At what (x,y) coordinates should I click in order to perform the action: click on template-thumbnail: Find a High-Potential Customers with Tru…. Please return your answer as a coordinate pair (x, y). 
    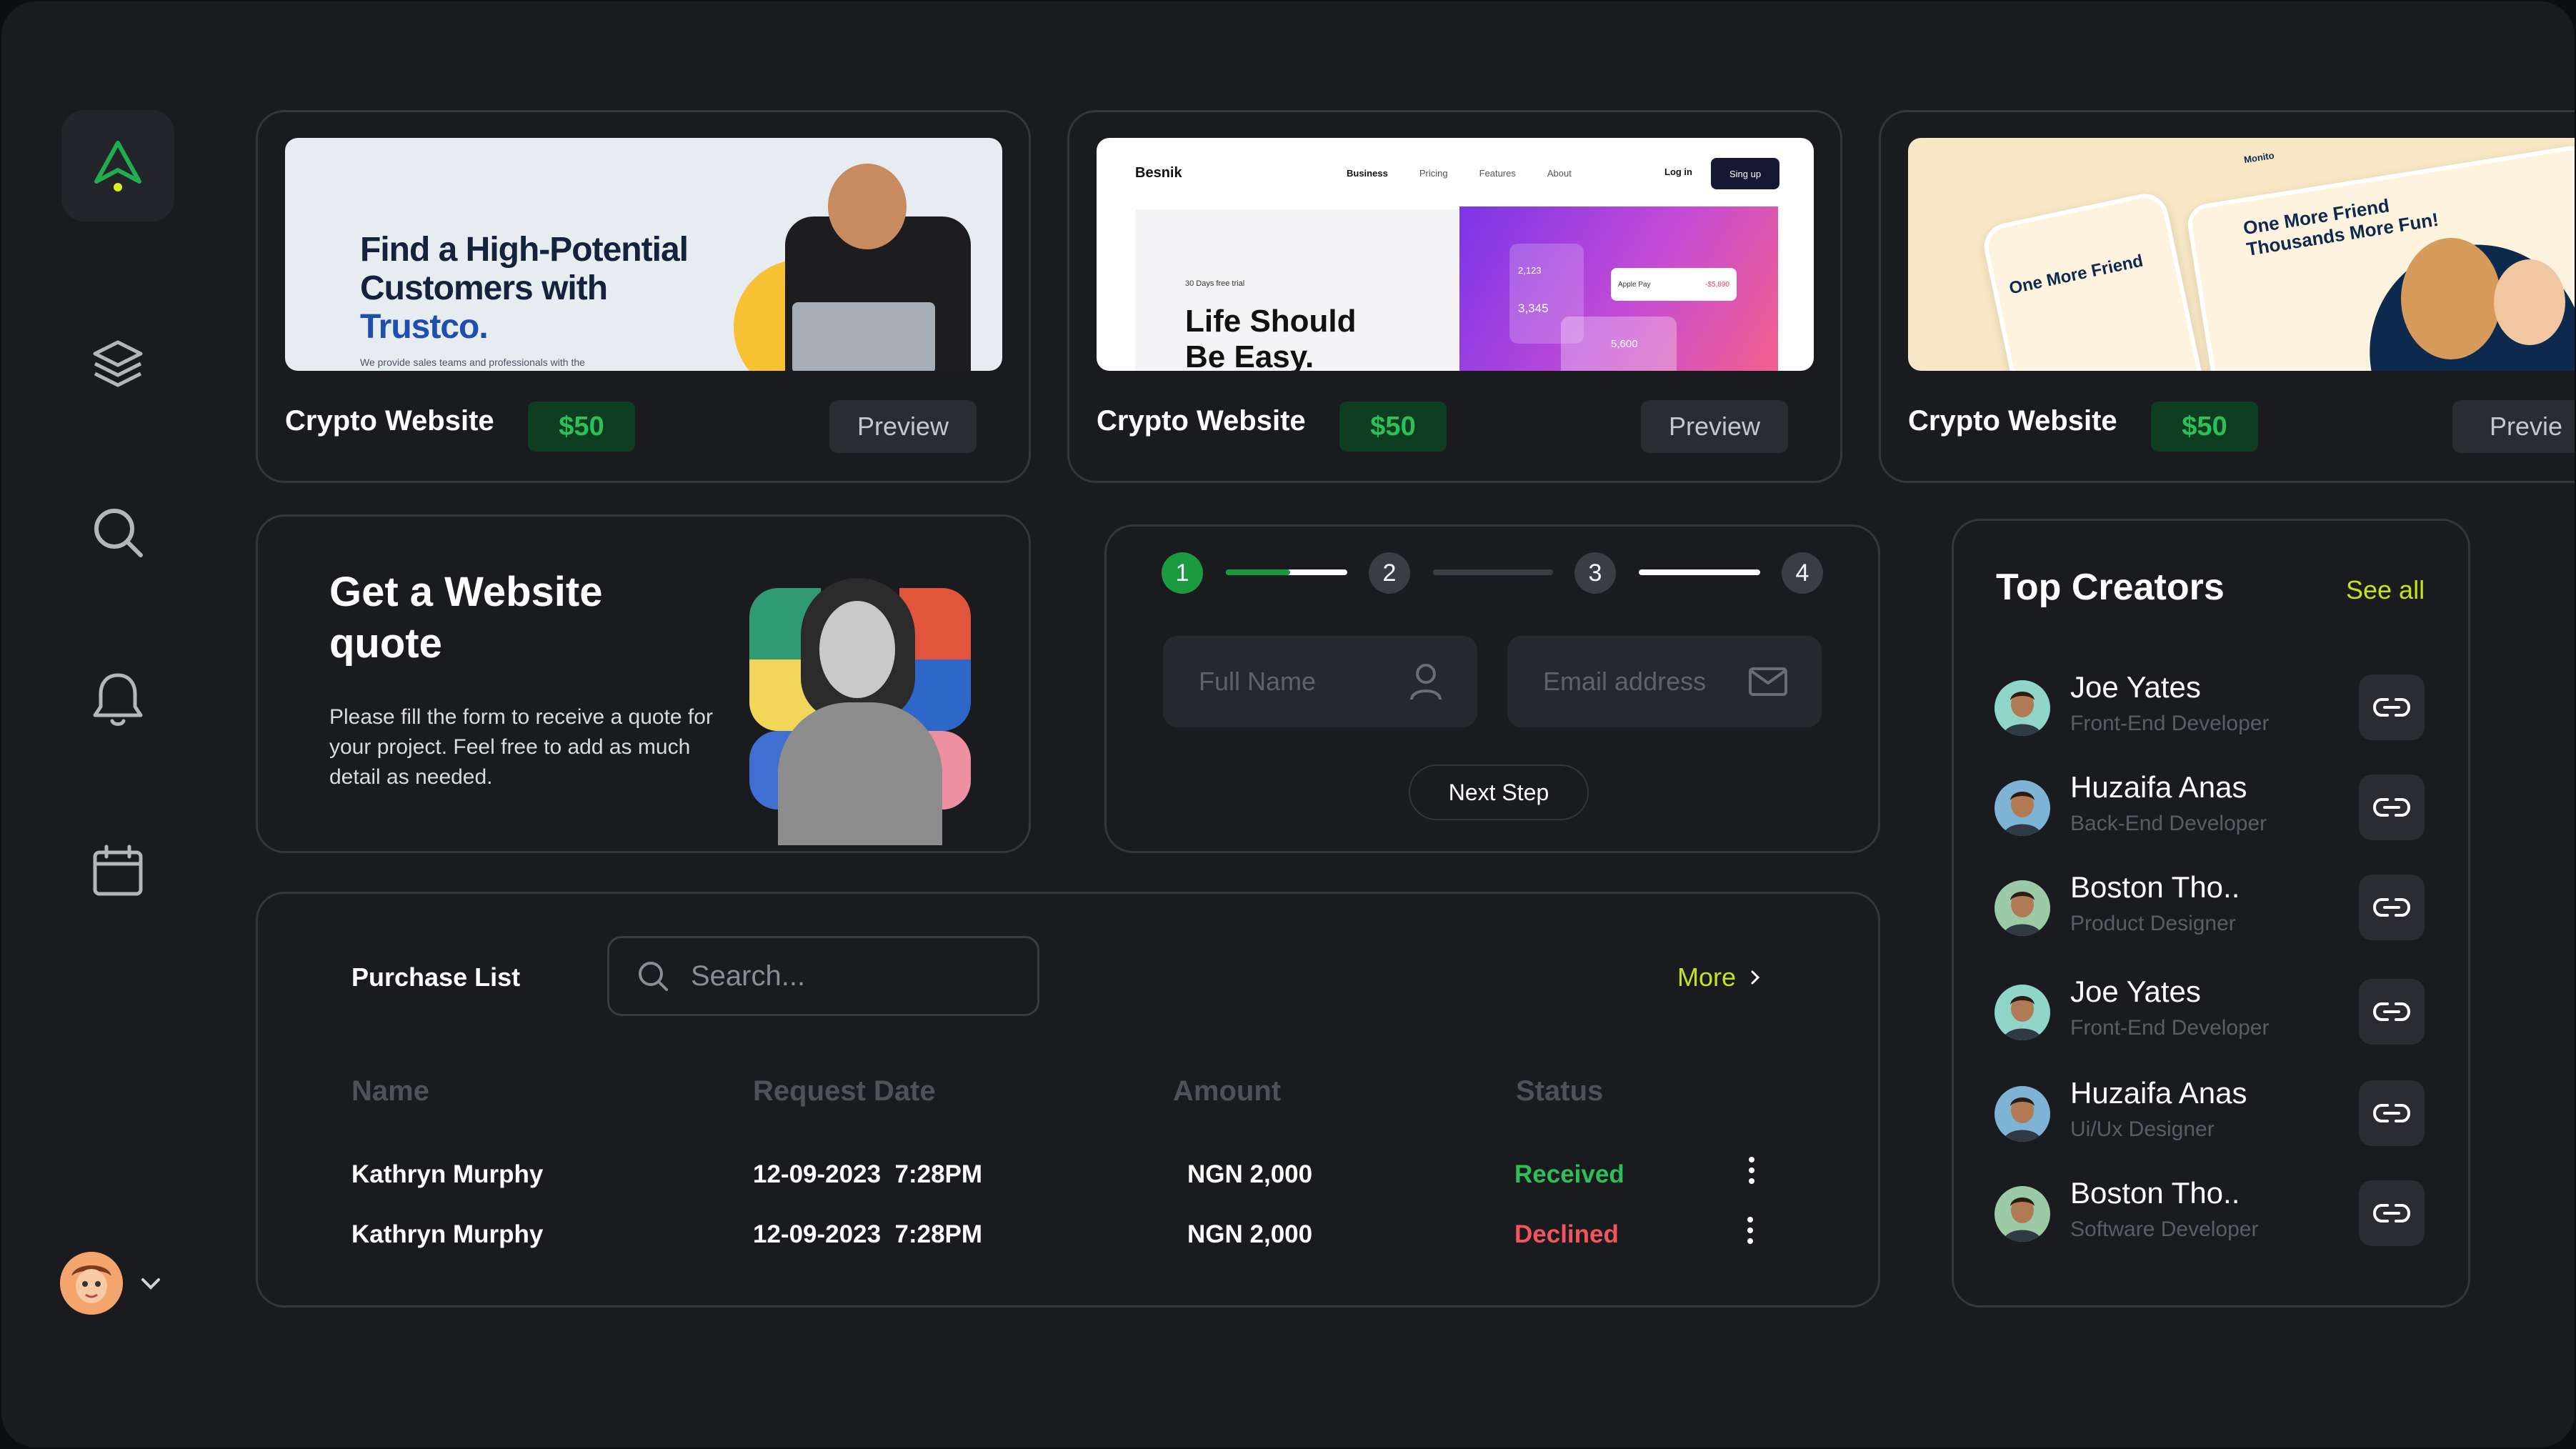
    Looking at the image, I should click on (644, 254).